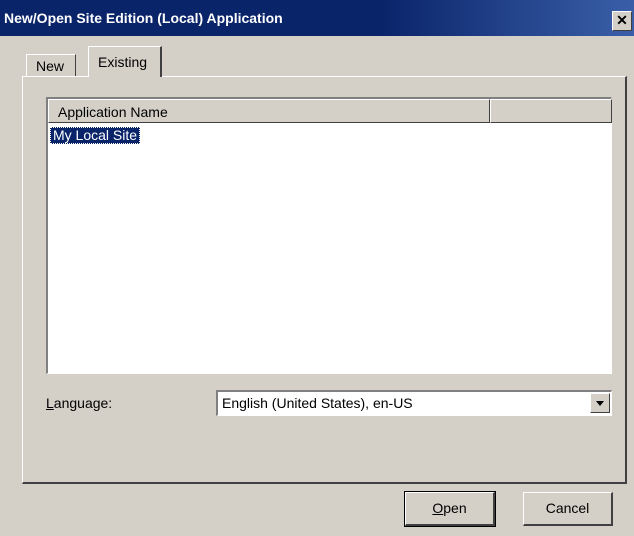  I want to click on tab-new: New, so click(51, 65).